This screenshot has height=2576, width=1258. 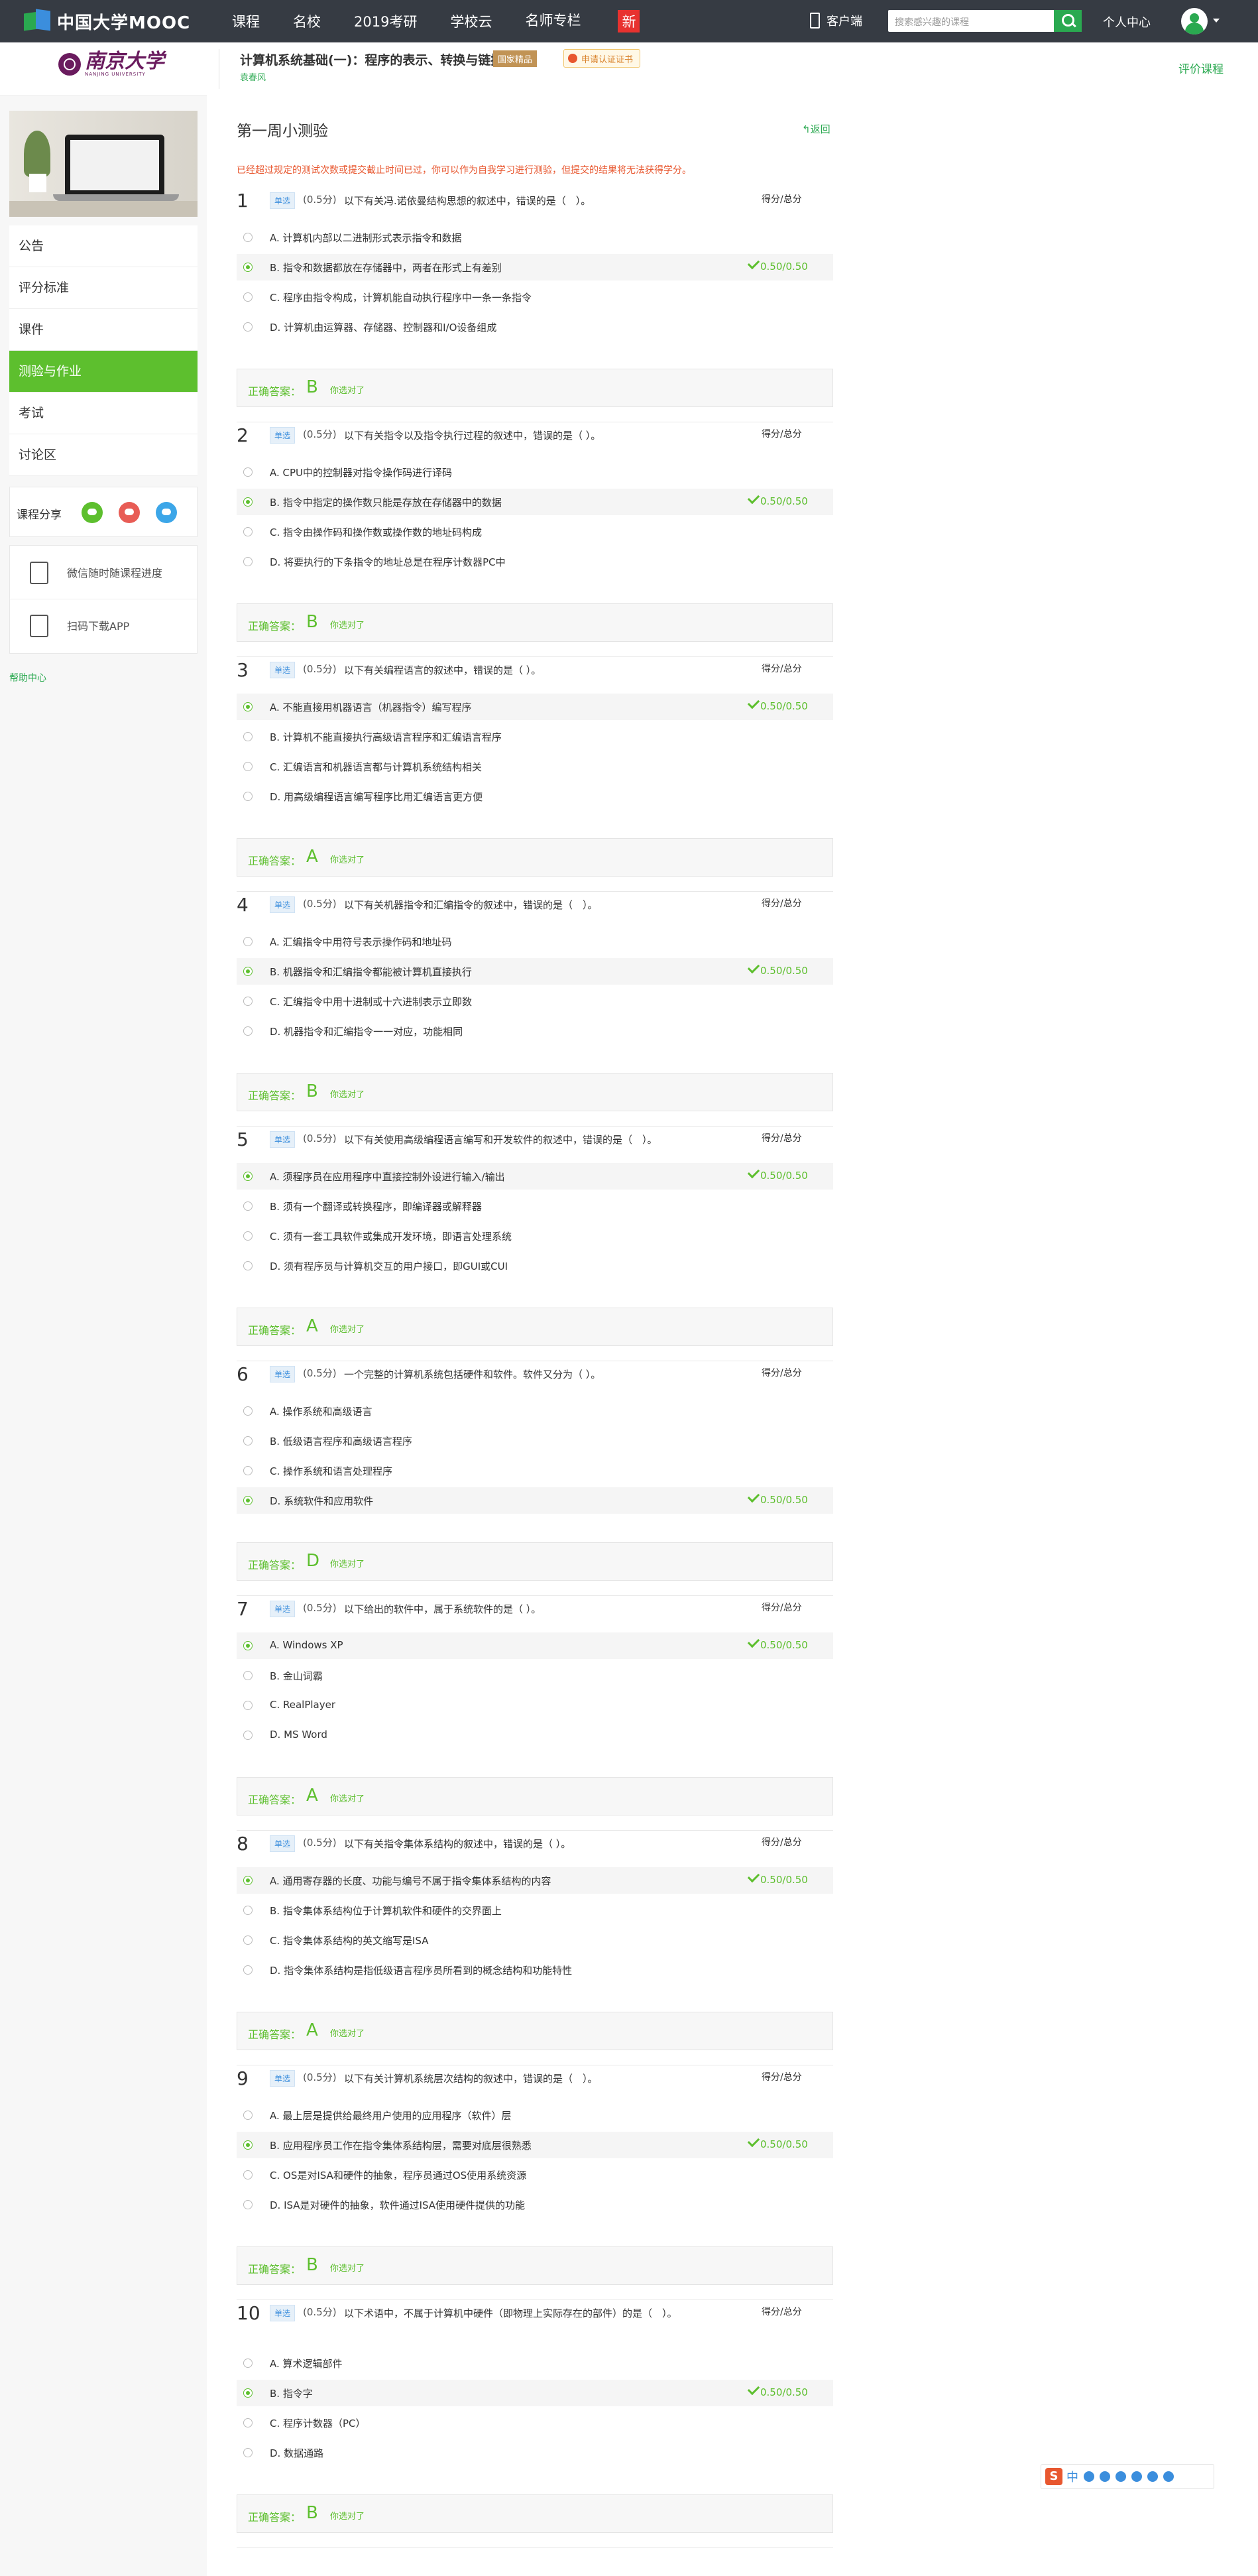 What do you see at coordinates (535, 2393) in the screenshot?
I see `option-b: B. 指令字 0.50/0.50` at bounding box center [535, 2393].